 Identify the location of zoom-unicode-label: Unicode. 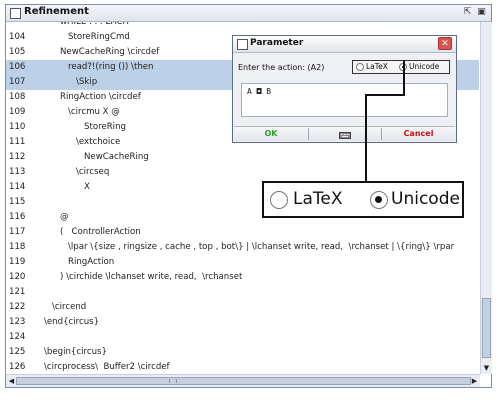
(425, 199).